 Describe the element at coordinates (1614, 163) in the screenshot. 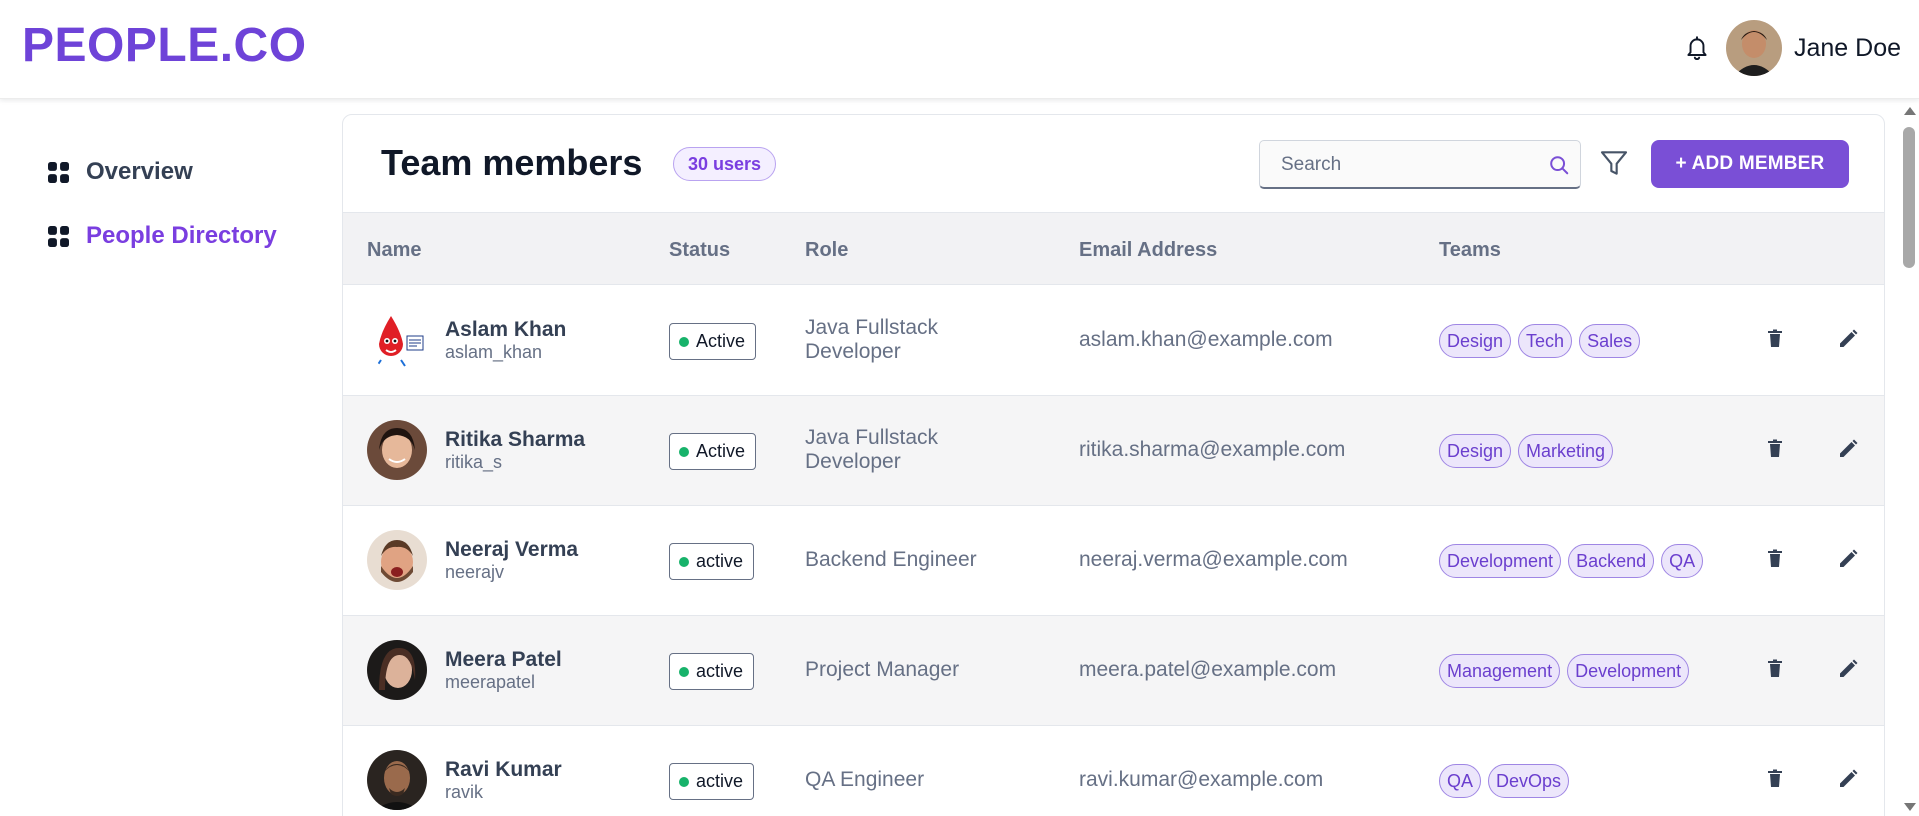

I see `filter-icon` at that location.